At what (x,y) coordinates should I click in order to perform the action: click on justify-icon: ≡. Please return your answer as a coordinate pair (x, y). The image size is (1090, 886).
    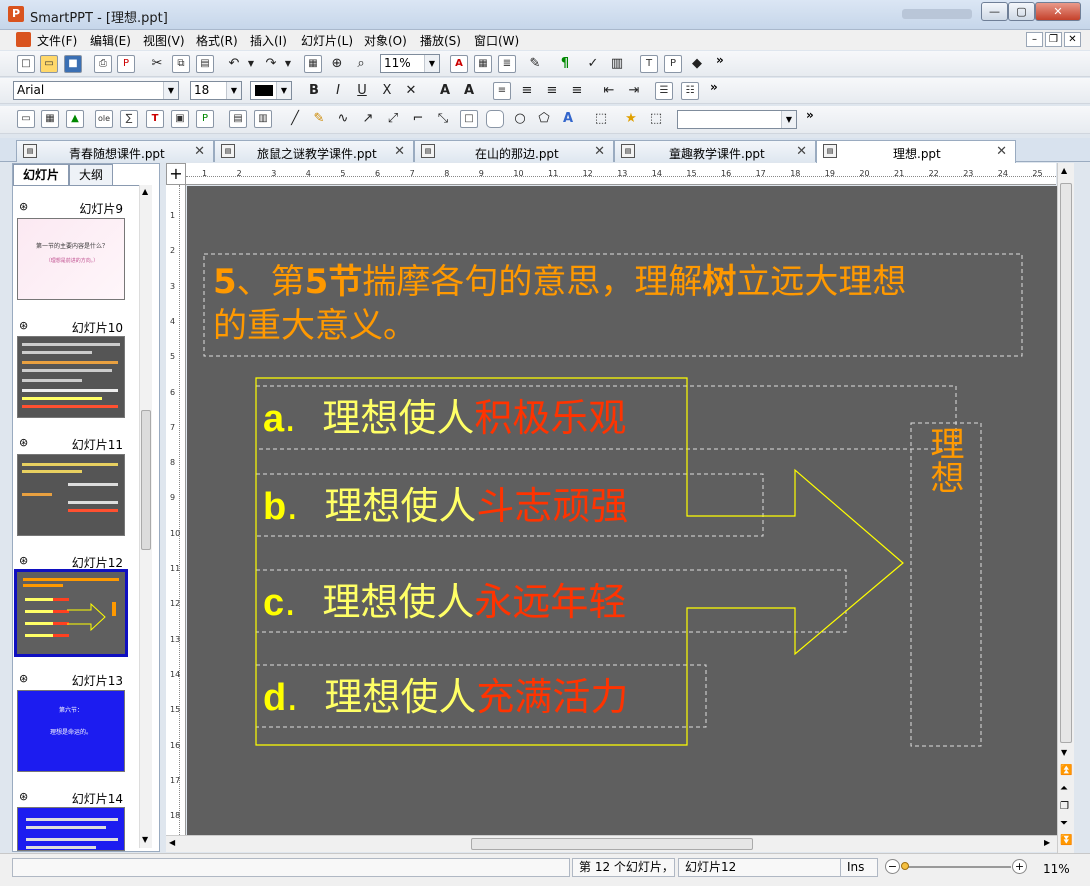
    Looking at the image, I should click on (577, 91).